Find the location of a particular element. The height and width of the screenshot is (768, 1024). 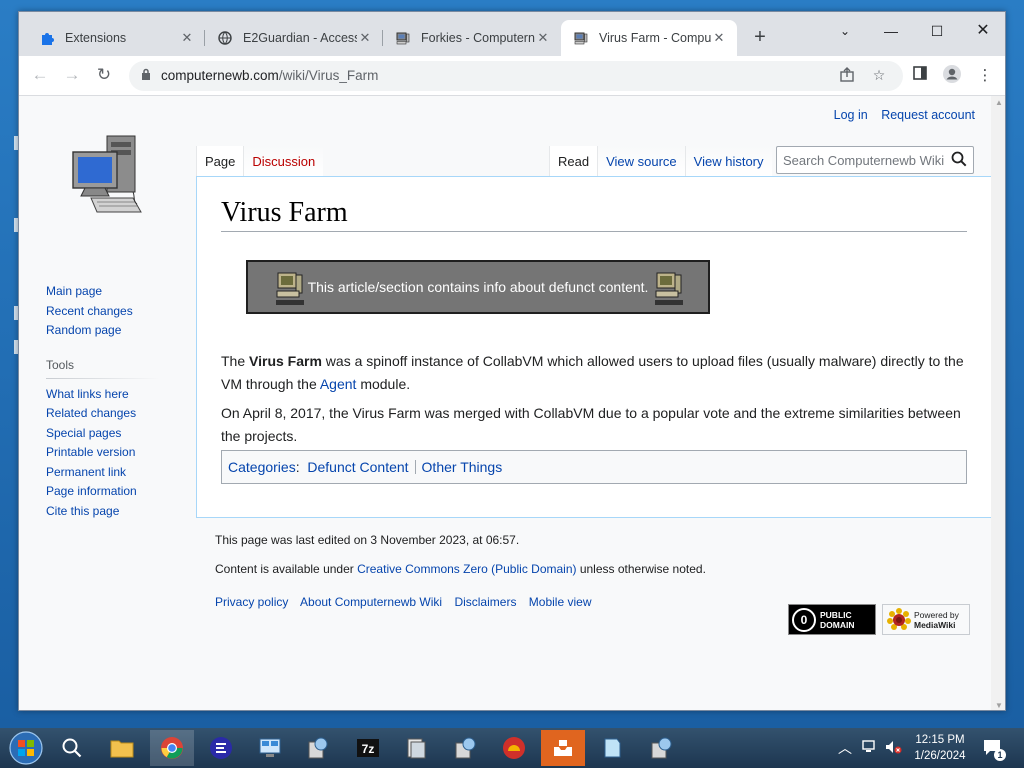

start-button is located at coordinates (26, 748).